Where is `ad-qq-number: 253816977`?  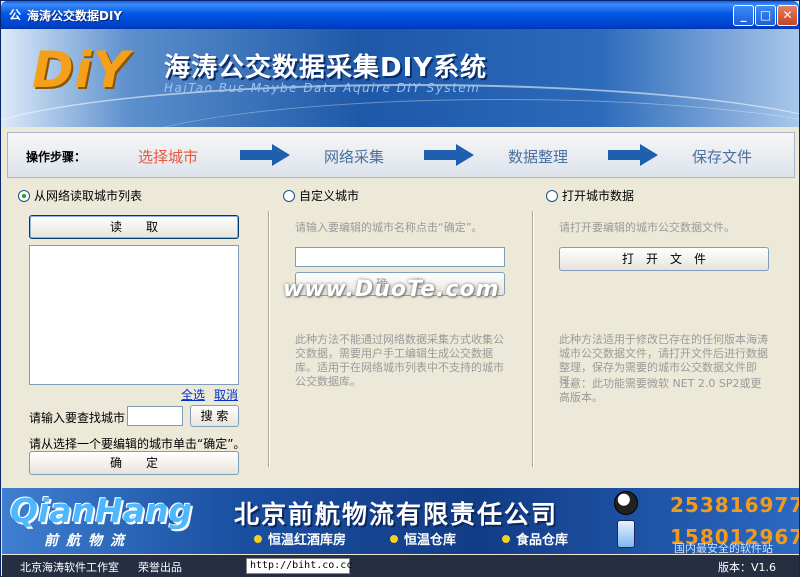 ad-qq-number: 253816977 is located at coordinates (734, 505).